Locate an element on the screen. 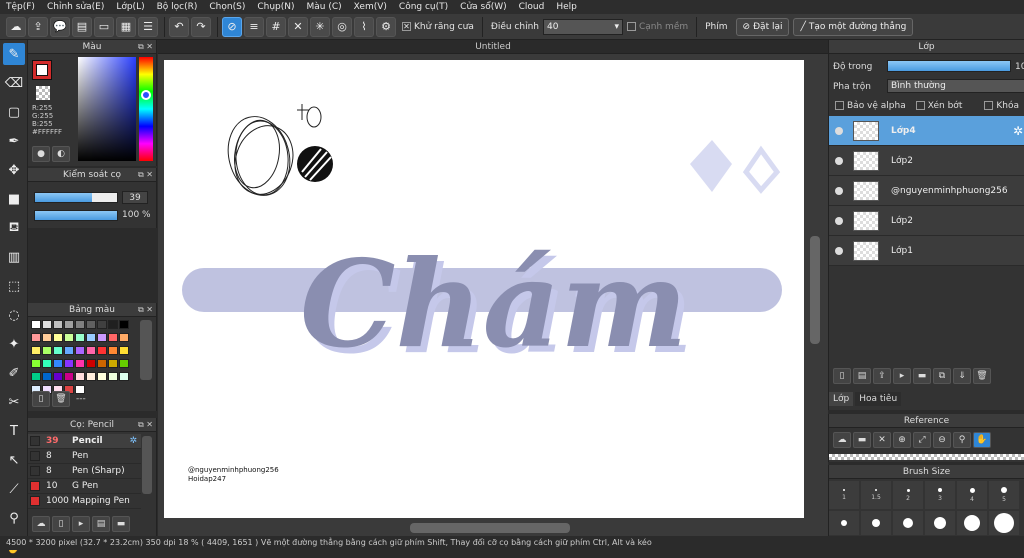  protect-alpha-toggle: Bảo vệ alpha is located at coordinates (870, 106).